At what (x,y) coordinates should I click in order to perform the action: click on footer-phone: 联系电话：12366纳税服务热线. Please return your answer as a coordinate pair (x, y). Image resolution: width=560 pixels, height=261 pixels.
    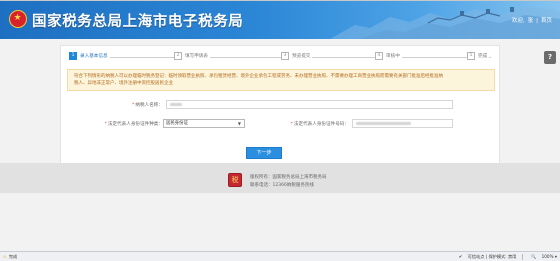
    Looking at the image, I should click on (282, 185).